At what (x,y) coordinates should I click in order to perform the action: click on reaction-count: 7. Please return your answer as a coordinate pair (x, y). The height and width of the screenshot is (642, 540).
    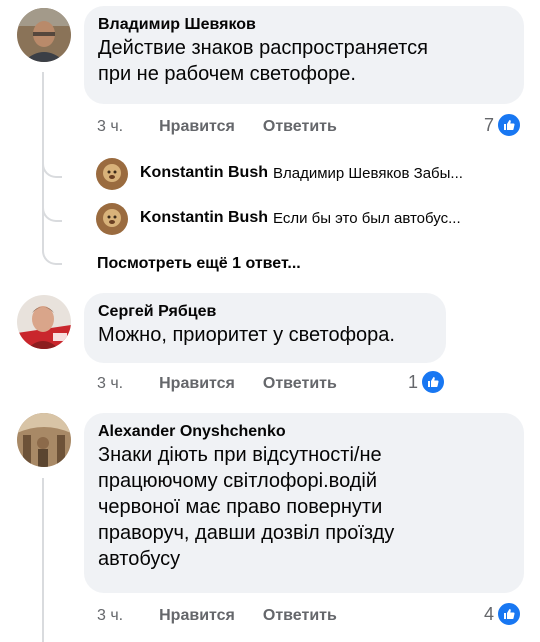
    Looking at the image, I should click on (503, 125).